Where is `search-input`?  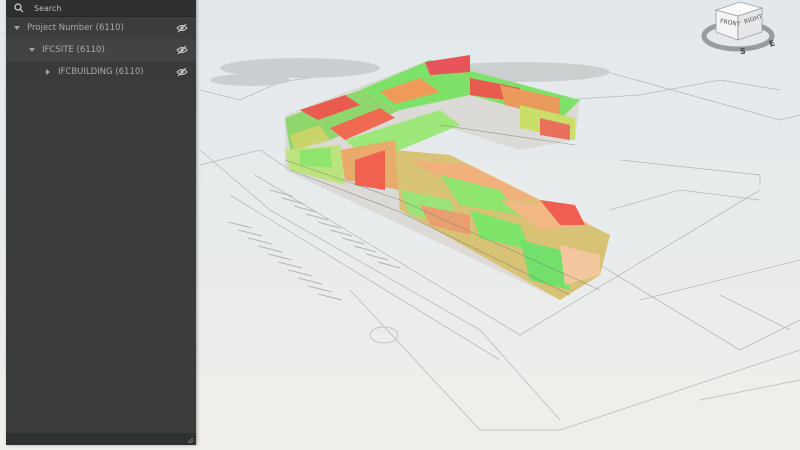 search-input is located at coordinates (104, 8).